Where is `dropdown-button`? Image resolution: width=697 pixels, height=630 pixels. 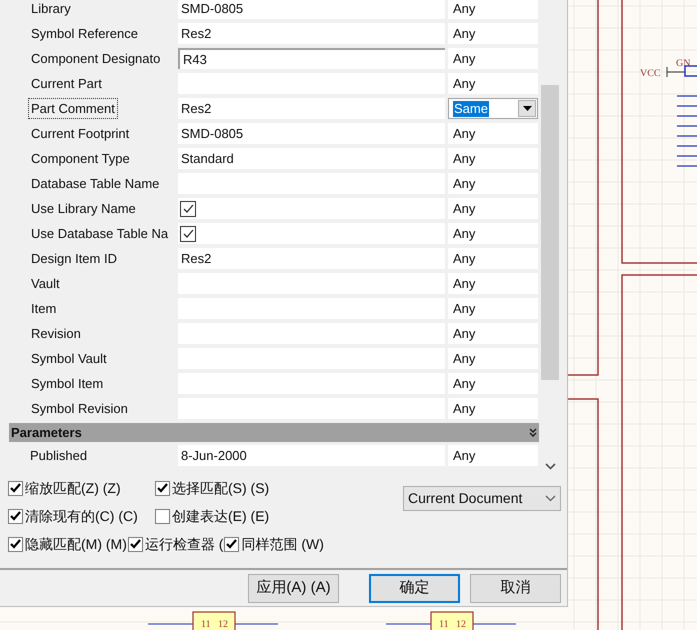 dropdown-button is located at coordinates (527, 108).